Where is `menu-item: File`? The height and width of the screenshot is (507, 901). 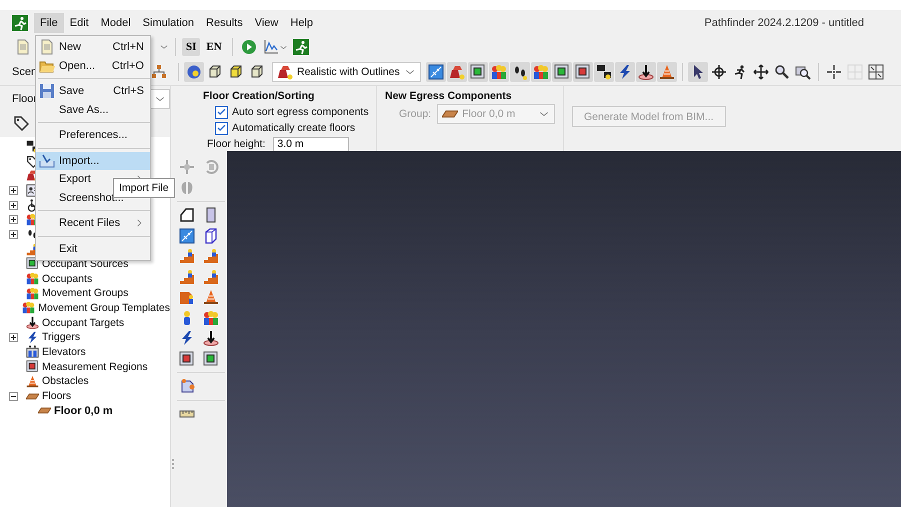 menu-item: File is located at coordinates (49, 22).